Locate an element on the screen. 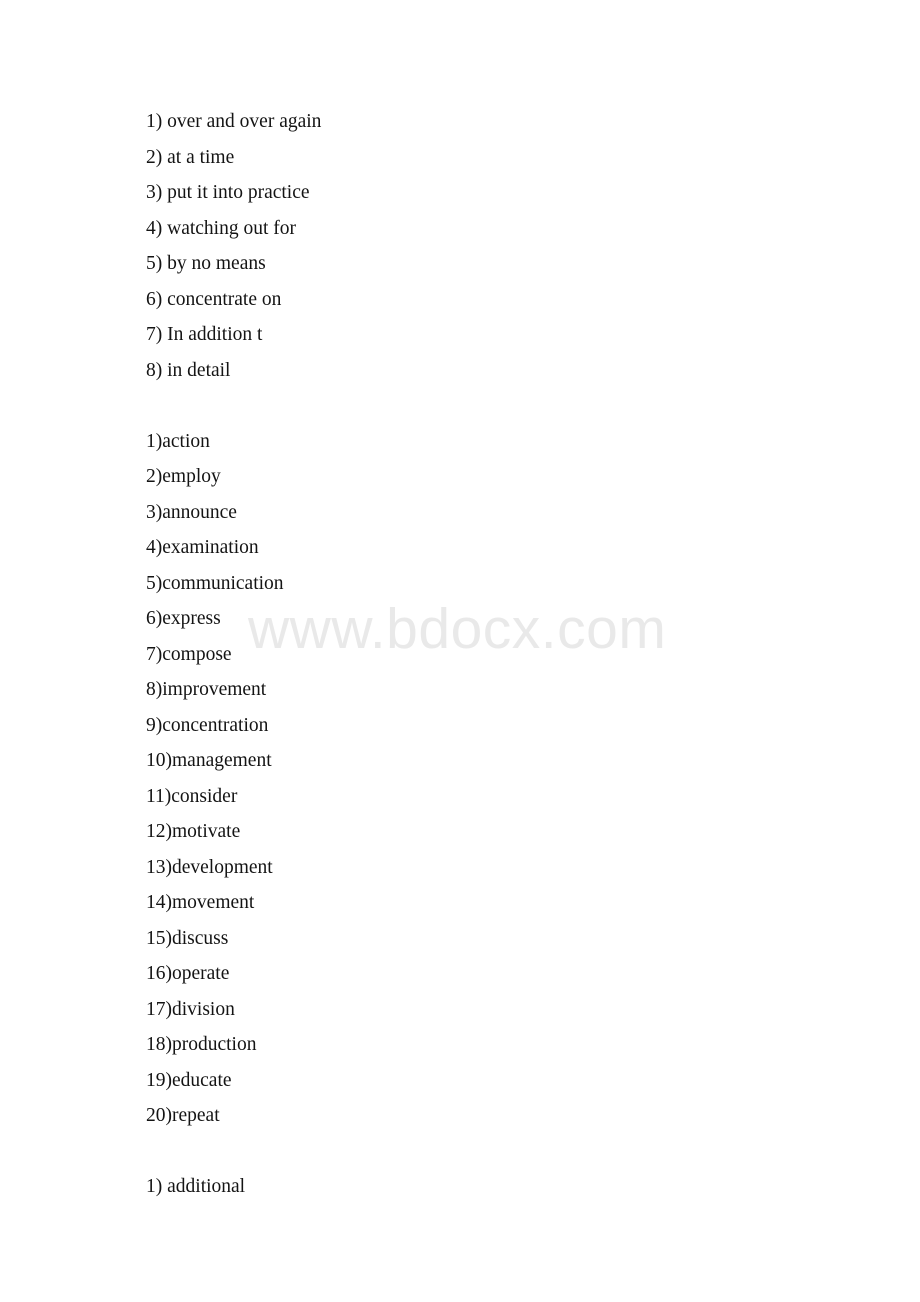 This screenshot has height=1302, width=920. list-item: 10)management is located at coordinates (209, 760).